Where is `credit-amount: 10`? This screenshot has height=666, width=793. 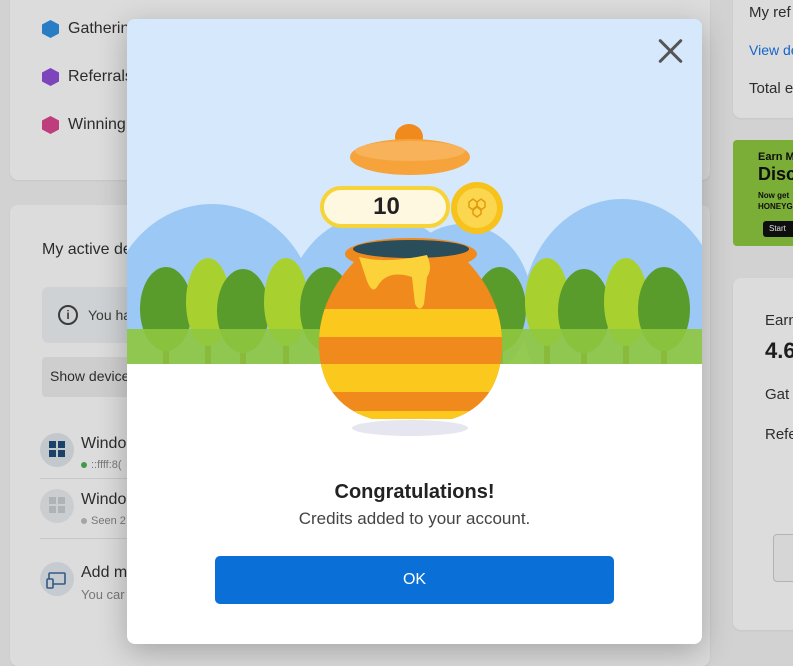 credit-amount: 10 is located at coordinates (386, 206).